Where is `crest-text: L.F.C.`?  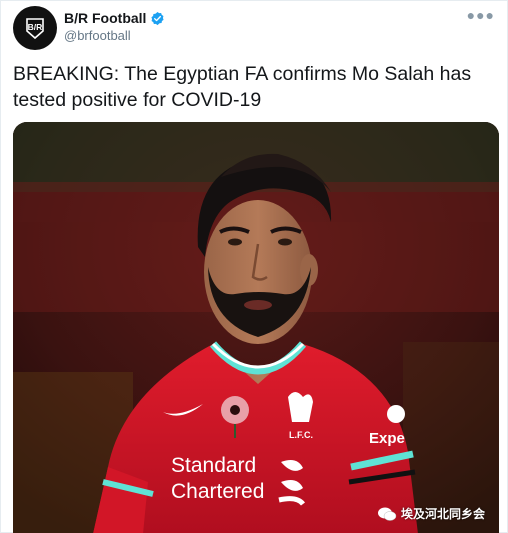 crest-text: L.F.C. is located at coordinates (301, 435).